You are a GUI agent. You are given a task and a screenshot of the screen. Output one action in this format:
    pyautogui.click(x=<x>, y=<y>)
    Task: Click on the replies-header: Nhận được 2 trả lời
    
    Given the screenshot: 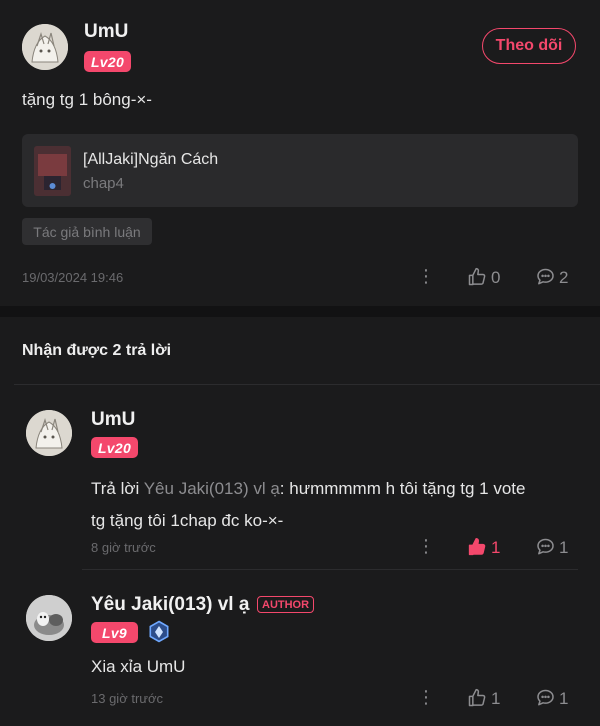 What is the action you would take?
    pyautogui.click(x=97, y=350)
    